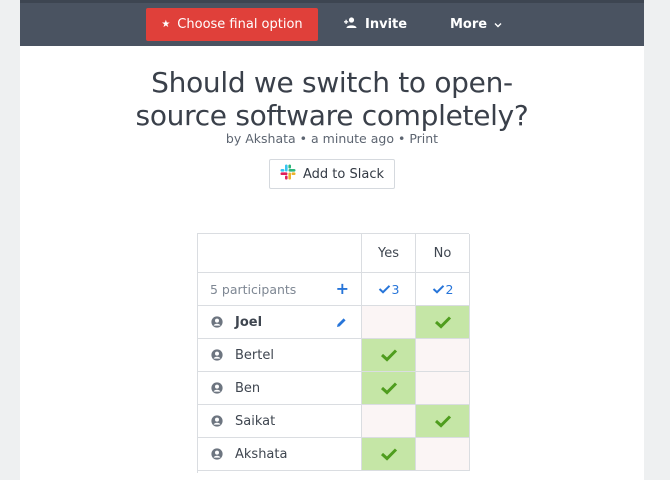 This screenshot has height=480, width=670. Describe the element at coordinates (342, 288) in the screenshot. I see `add-participant-button: +` at that location.